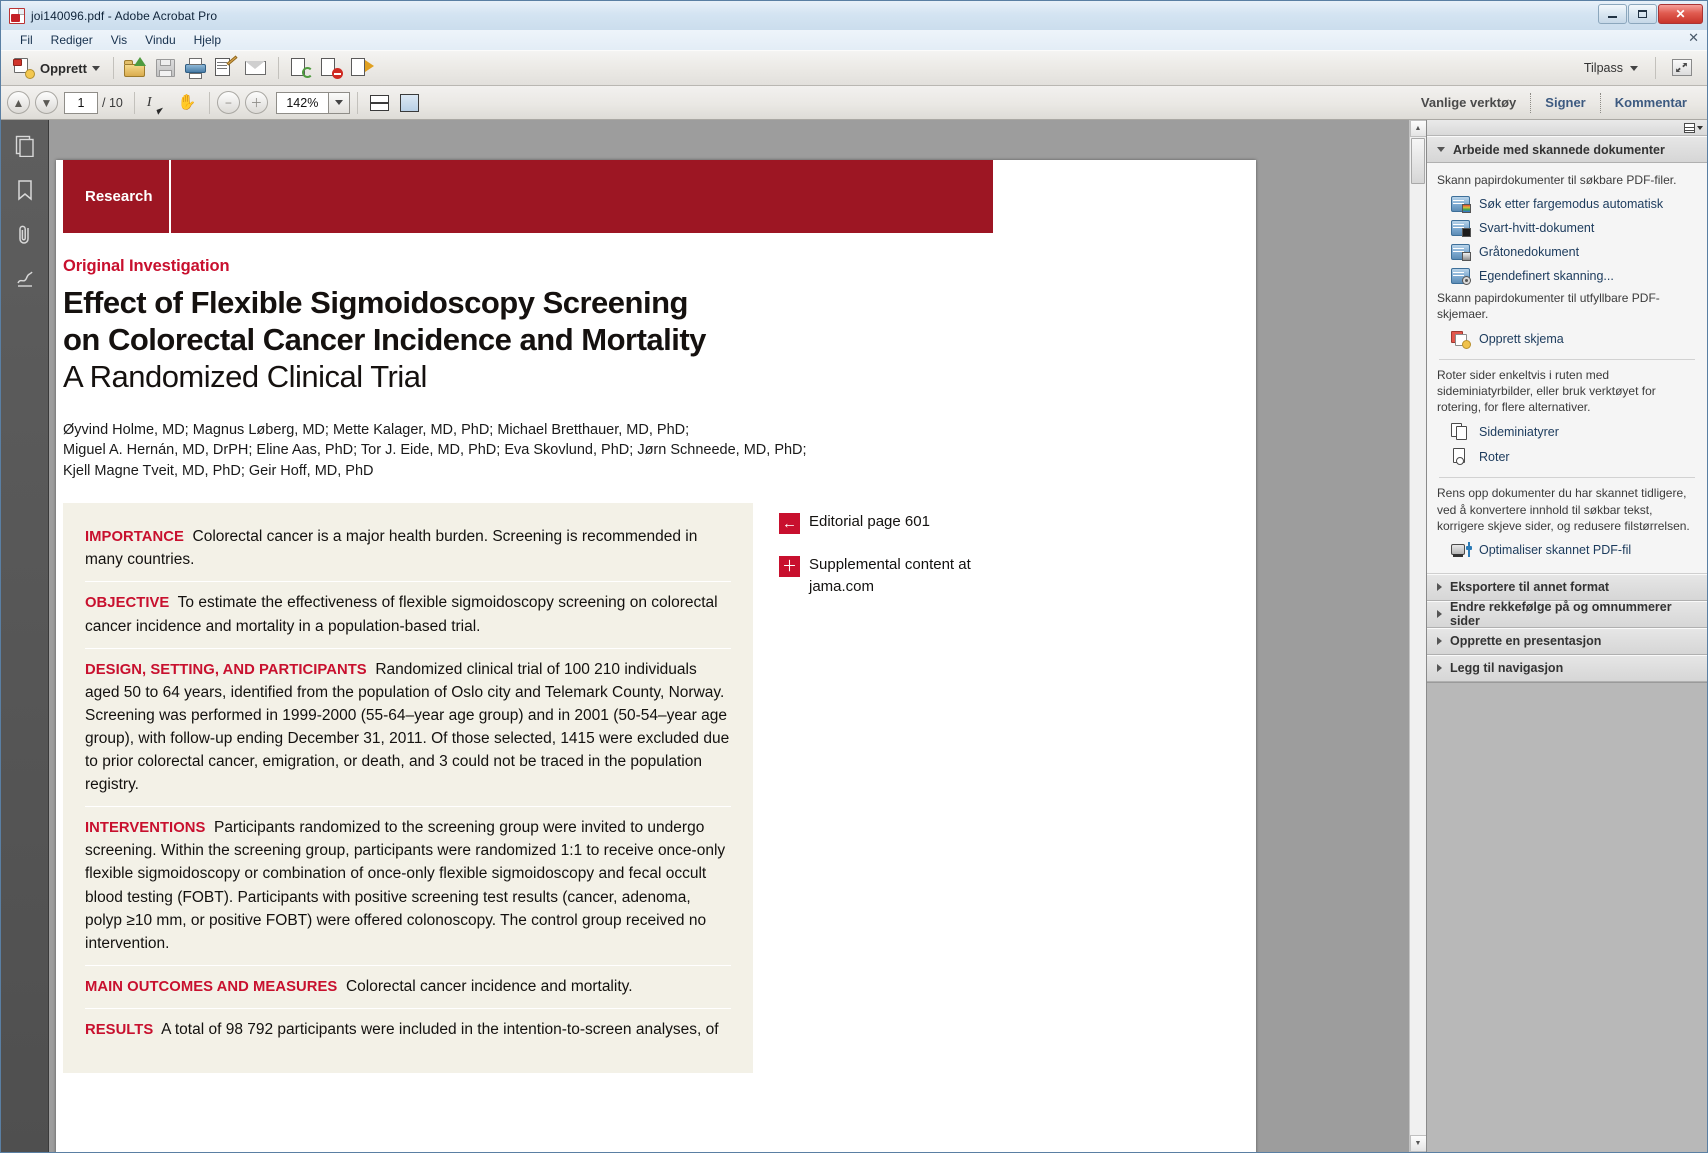  Describe the element at coordinates (361, 68) in the screenshot. I see `forward-button` at that location.